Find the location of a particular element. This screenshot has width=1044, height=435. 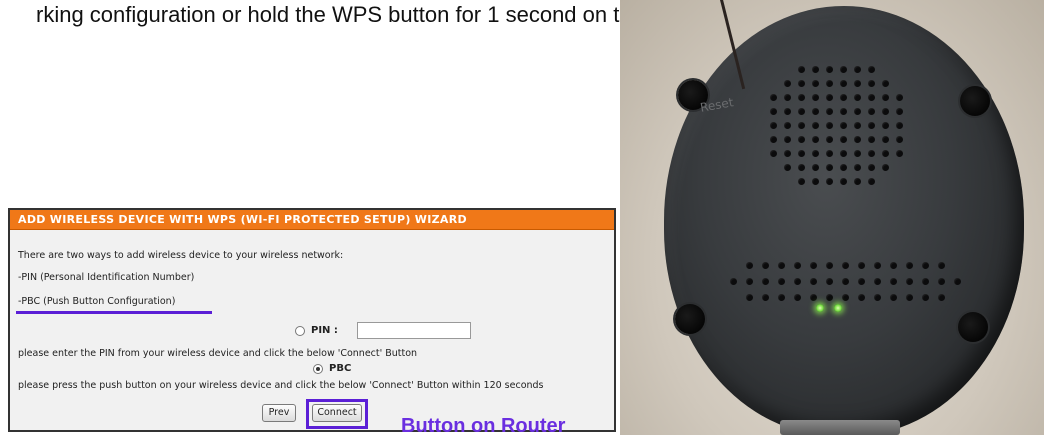

pbc-radio-row: PBC is located at coordinates (332, 368).